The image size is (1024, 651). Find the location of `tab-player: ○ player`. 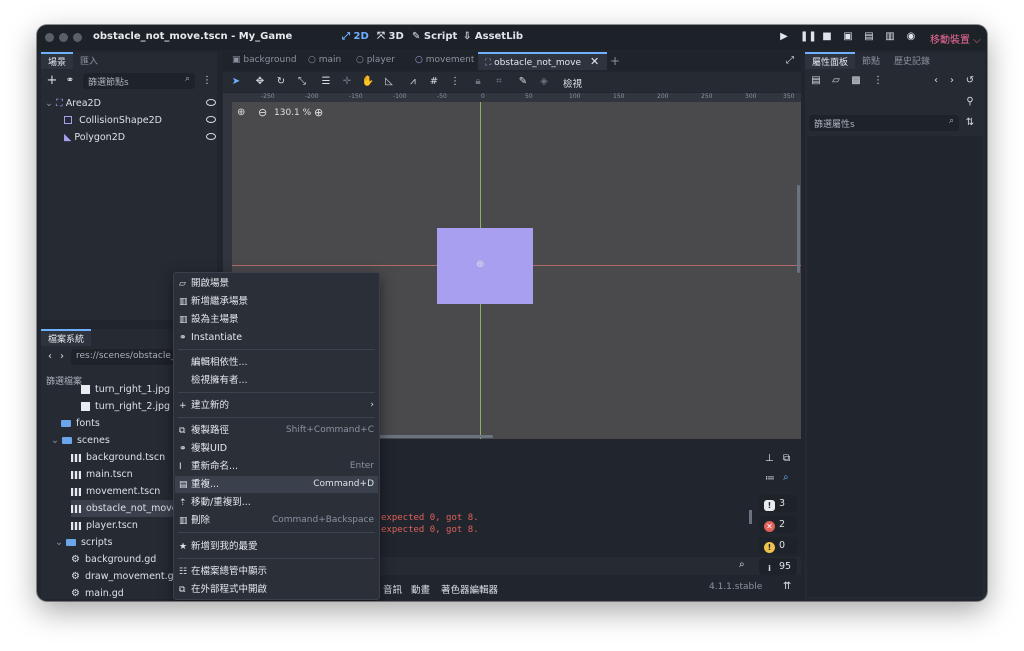

tab-player: ○ player is located at coordinates (375, 60).